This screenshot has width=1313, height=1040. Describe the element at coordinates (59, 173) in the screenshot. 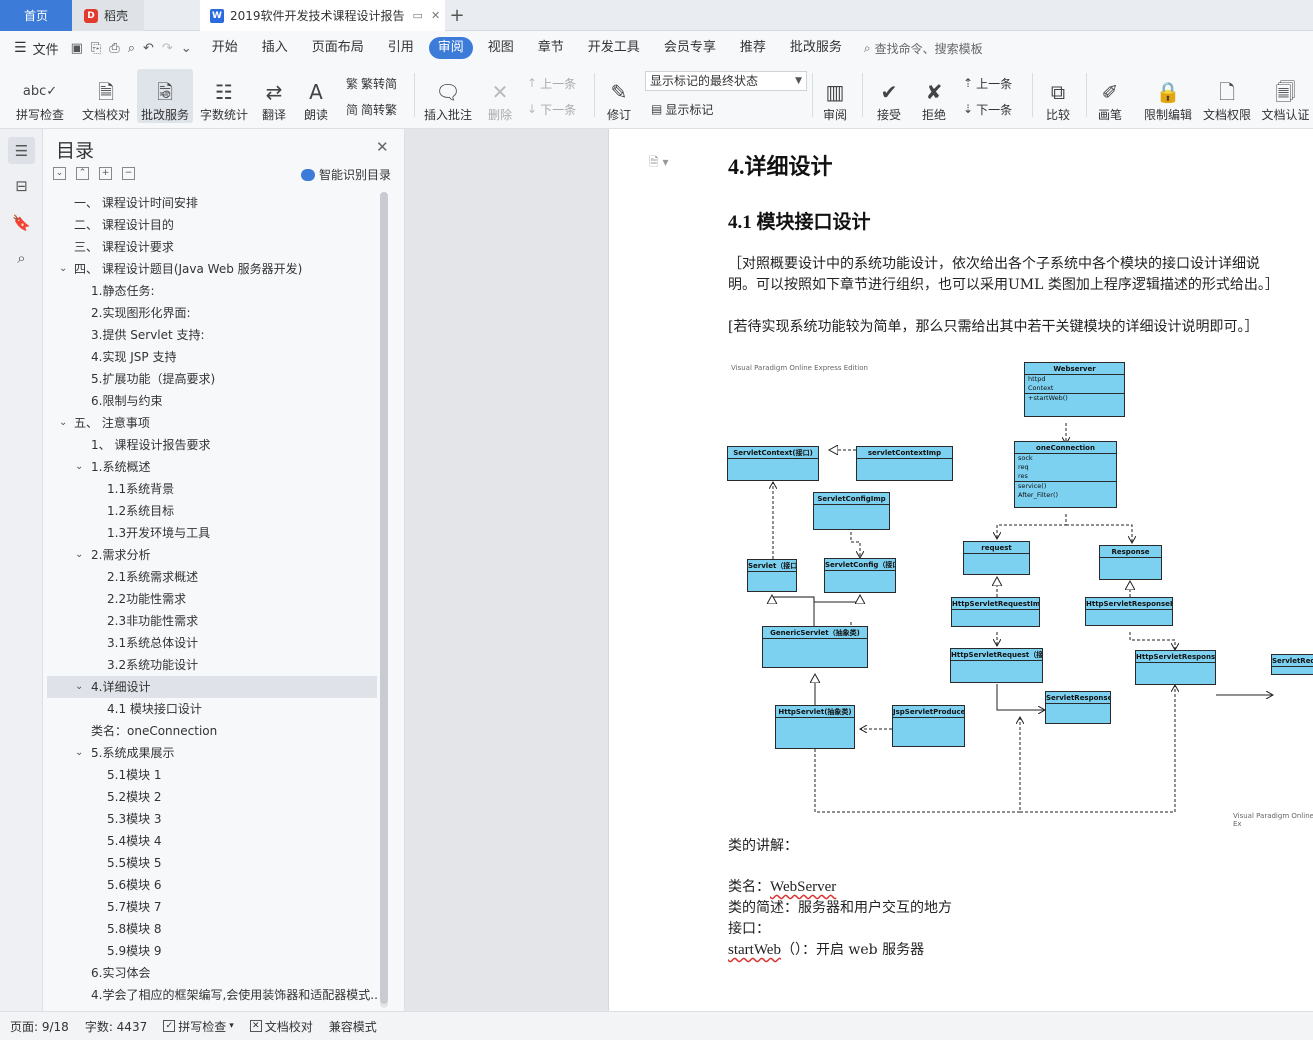

I see `collapse-icon: ⌄` at that location.